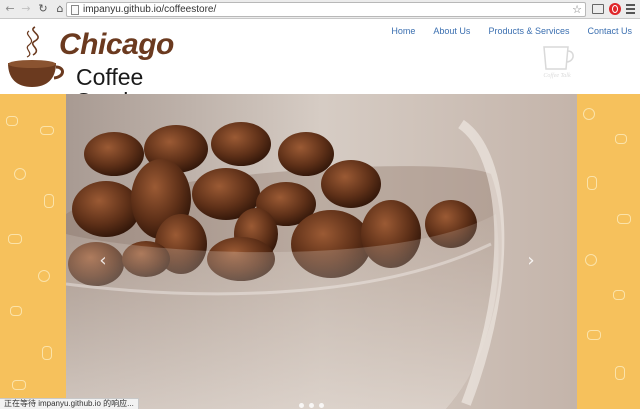  I want to click on back-arrow-icon: ←, so click(10, 9).